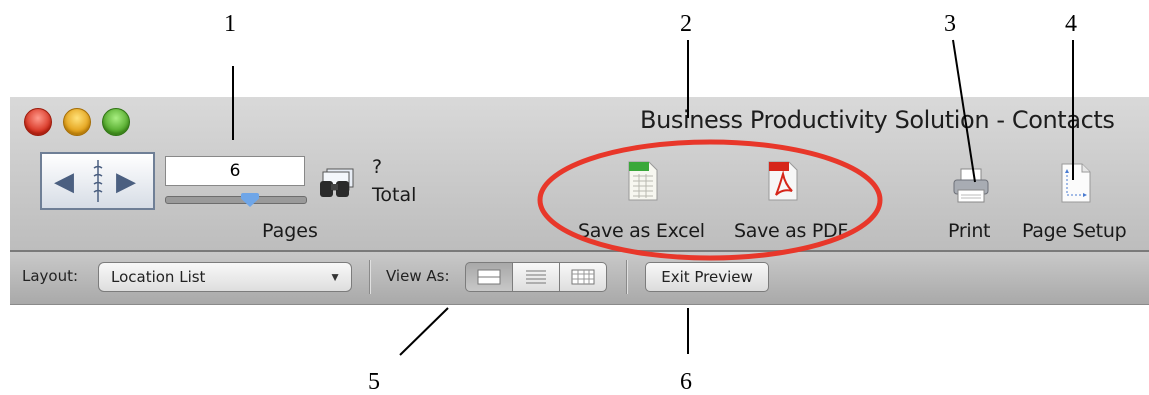  Describe the element at coordinates (236, 200) in the screenshot. I see `page-slider-track` at that location.